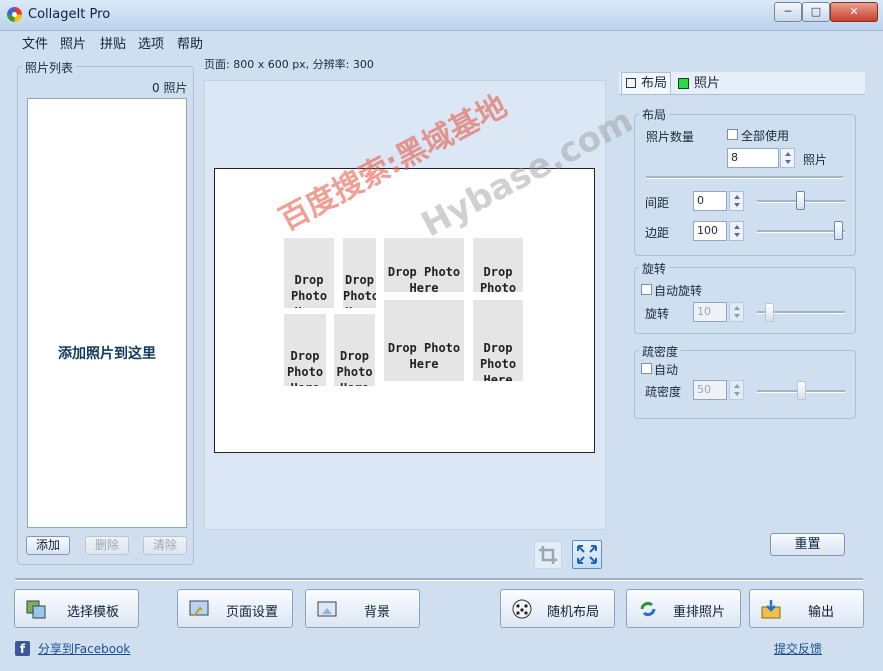 The width and height of the screenshot is (883, 671). I want to click on menu-file: 文件, so click(35, 42).